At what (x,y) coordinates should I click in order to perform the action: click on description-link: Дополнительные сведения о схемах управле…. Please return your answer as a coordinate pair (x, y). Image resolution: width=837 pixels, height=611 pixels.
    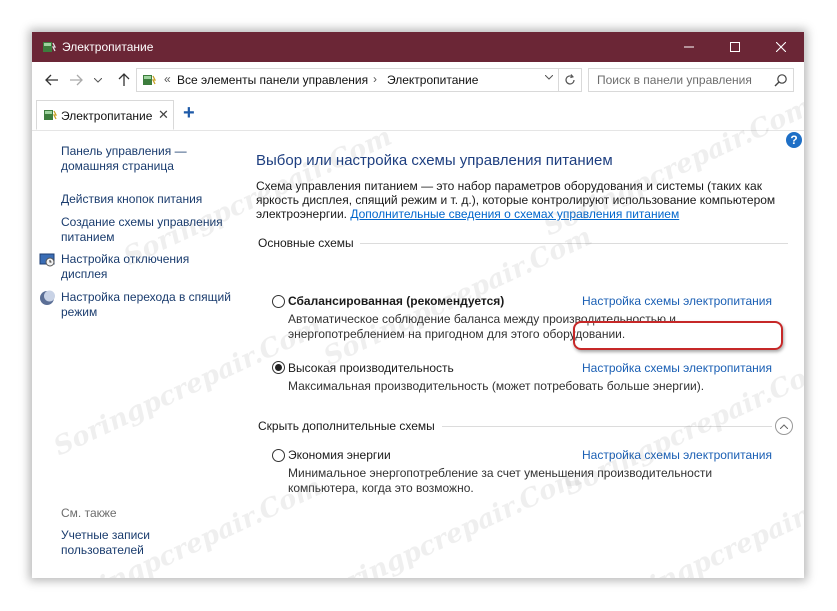
    Looking at the image, I should click on (514, 214).